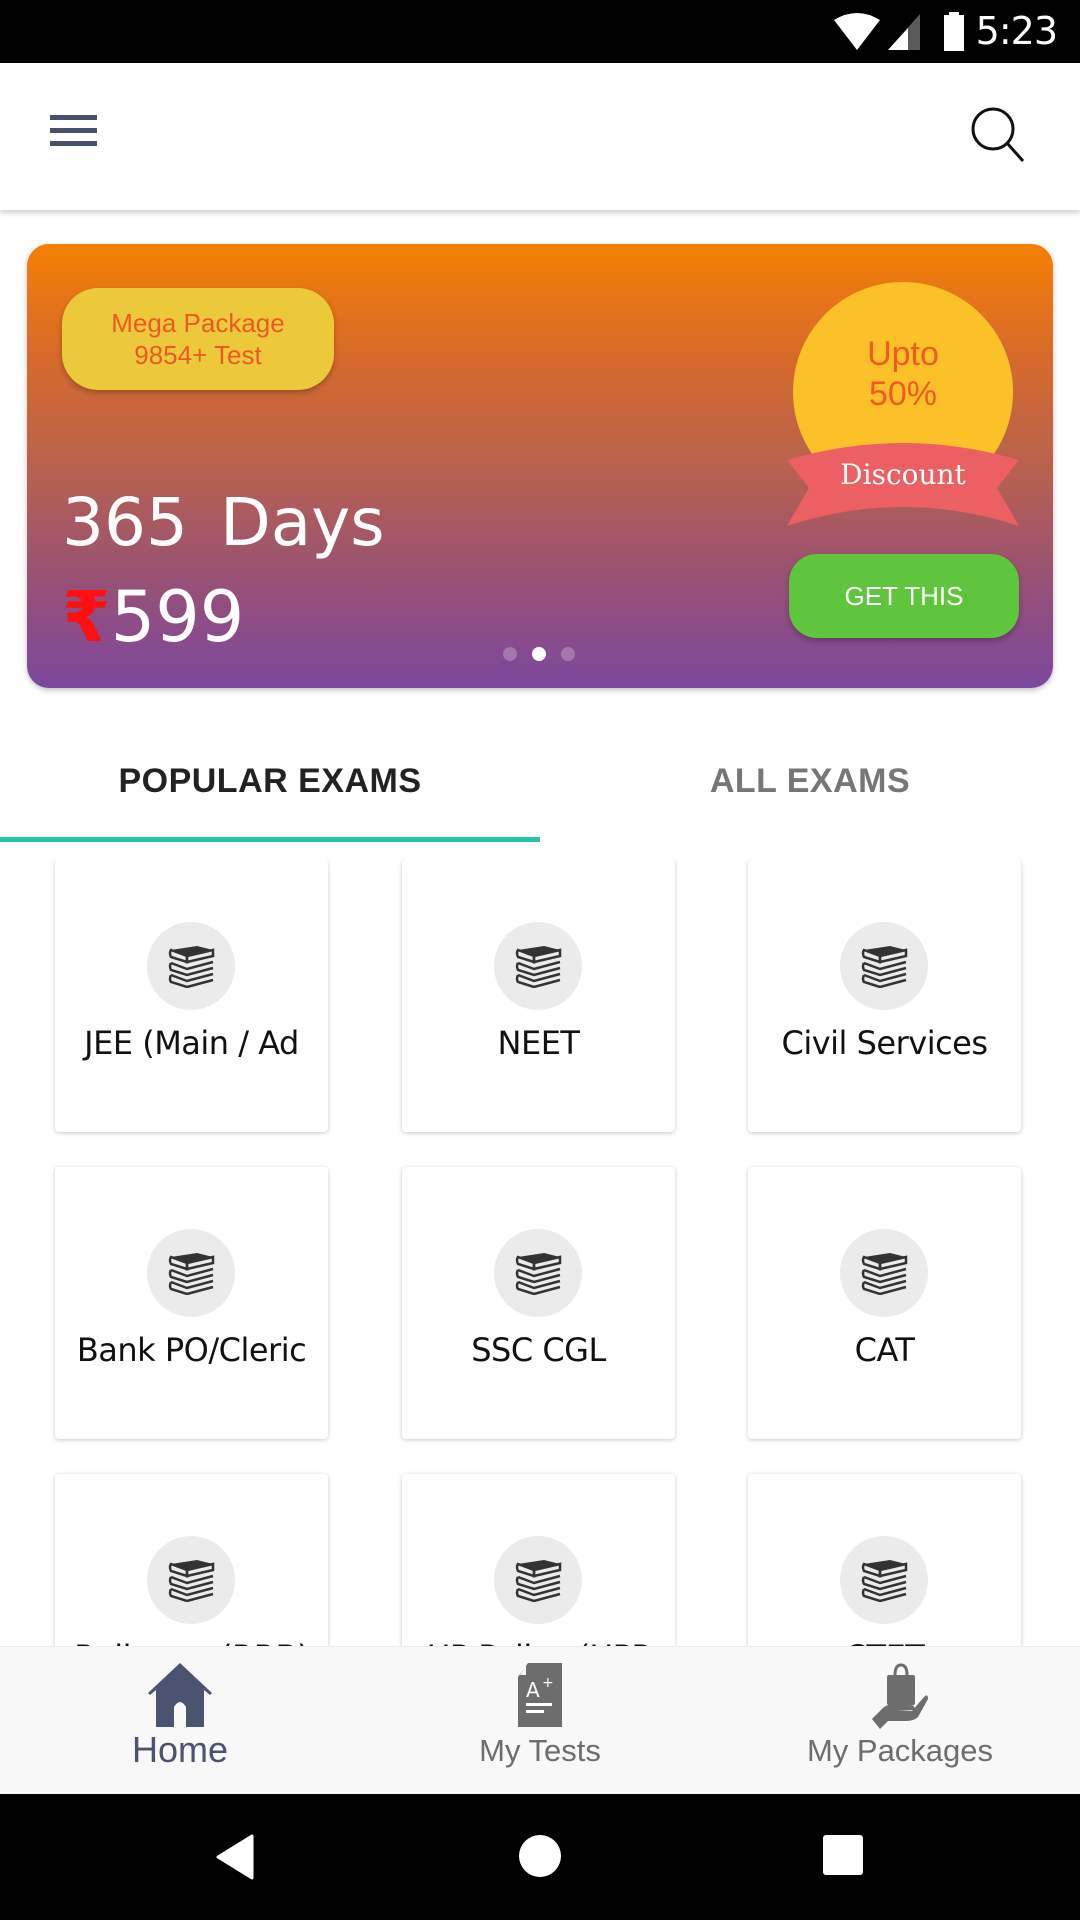  I want to click on rupee-icon: ₹, so click(86, 617).